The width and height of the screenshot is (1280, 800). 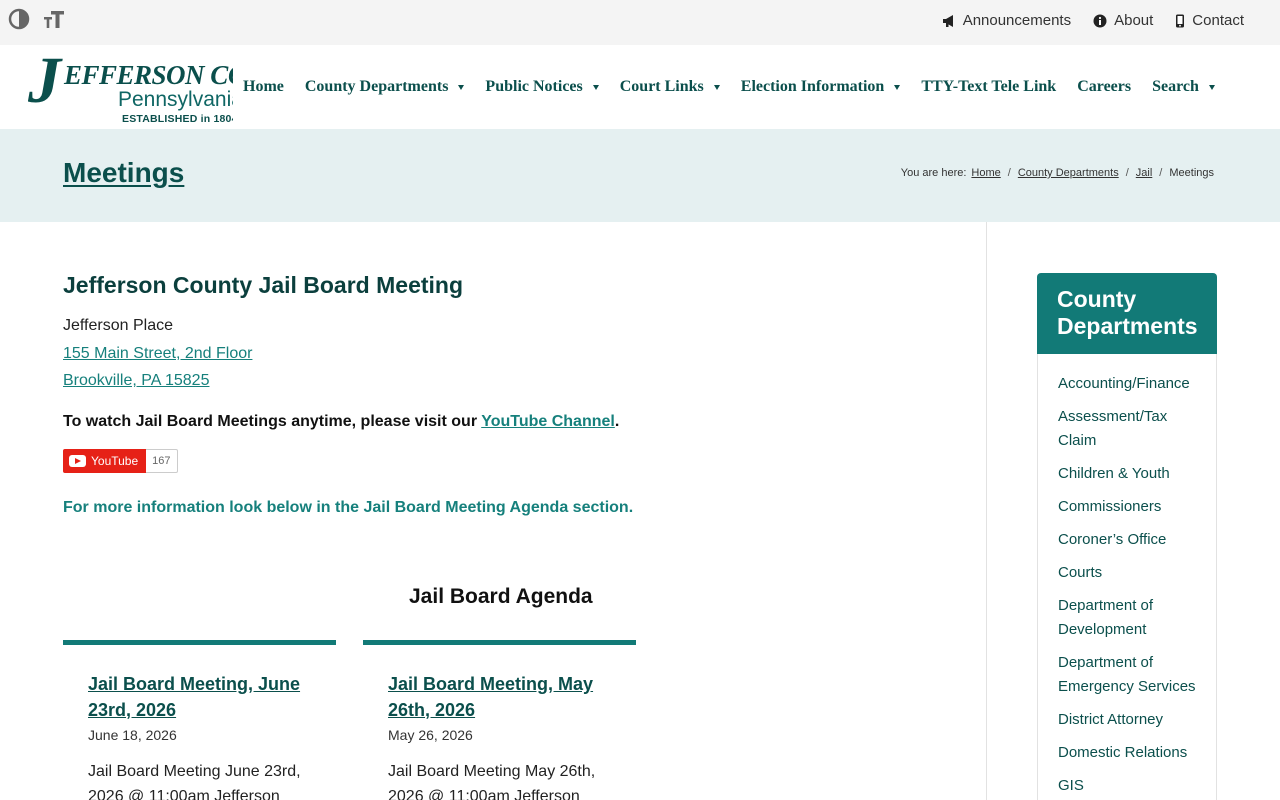 I want to click on youtube-channel-link: YouTube Channel, so click(x=548, y=421).